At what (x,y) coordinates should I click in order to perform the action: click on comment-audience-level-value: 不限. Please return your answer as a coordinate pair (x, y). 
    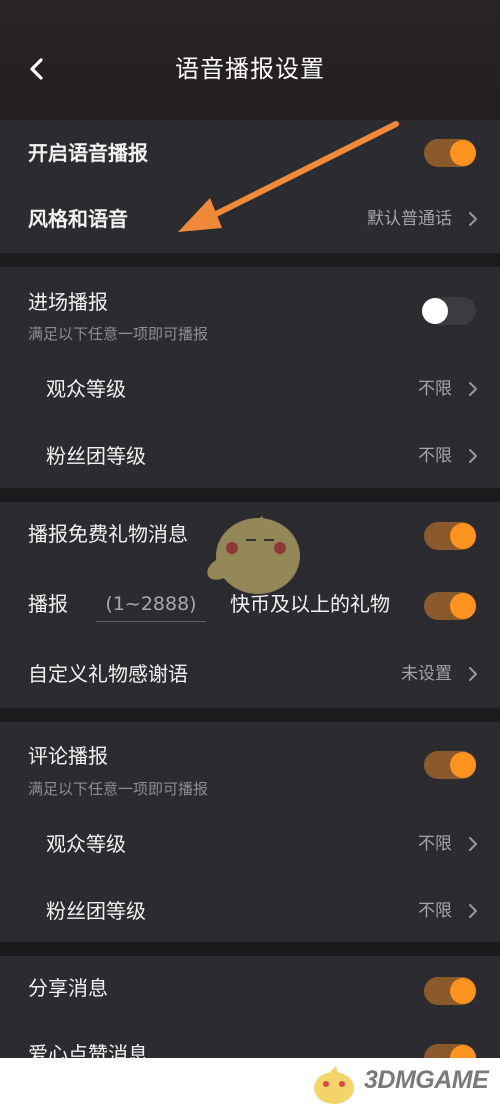
    Looking at the image, I should click on (435, 844).